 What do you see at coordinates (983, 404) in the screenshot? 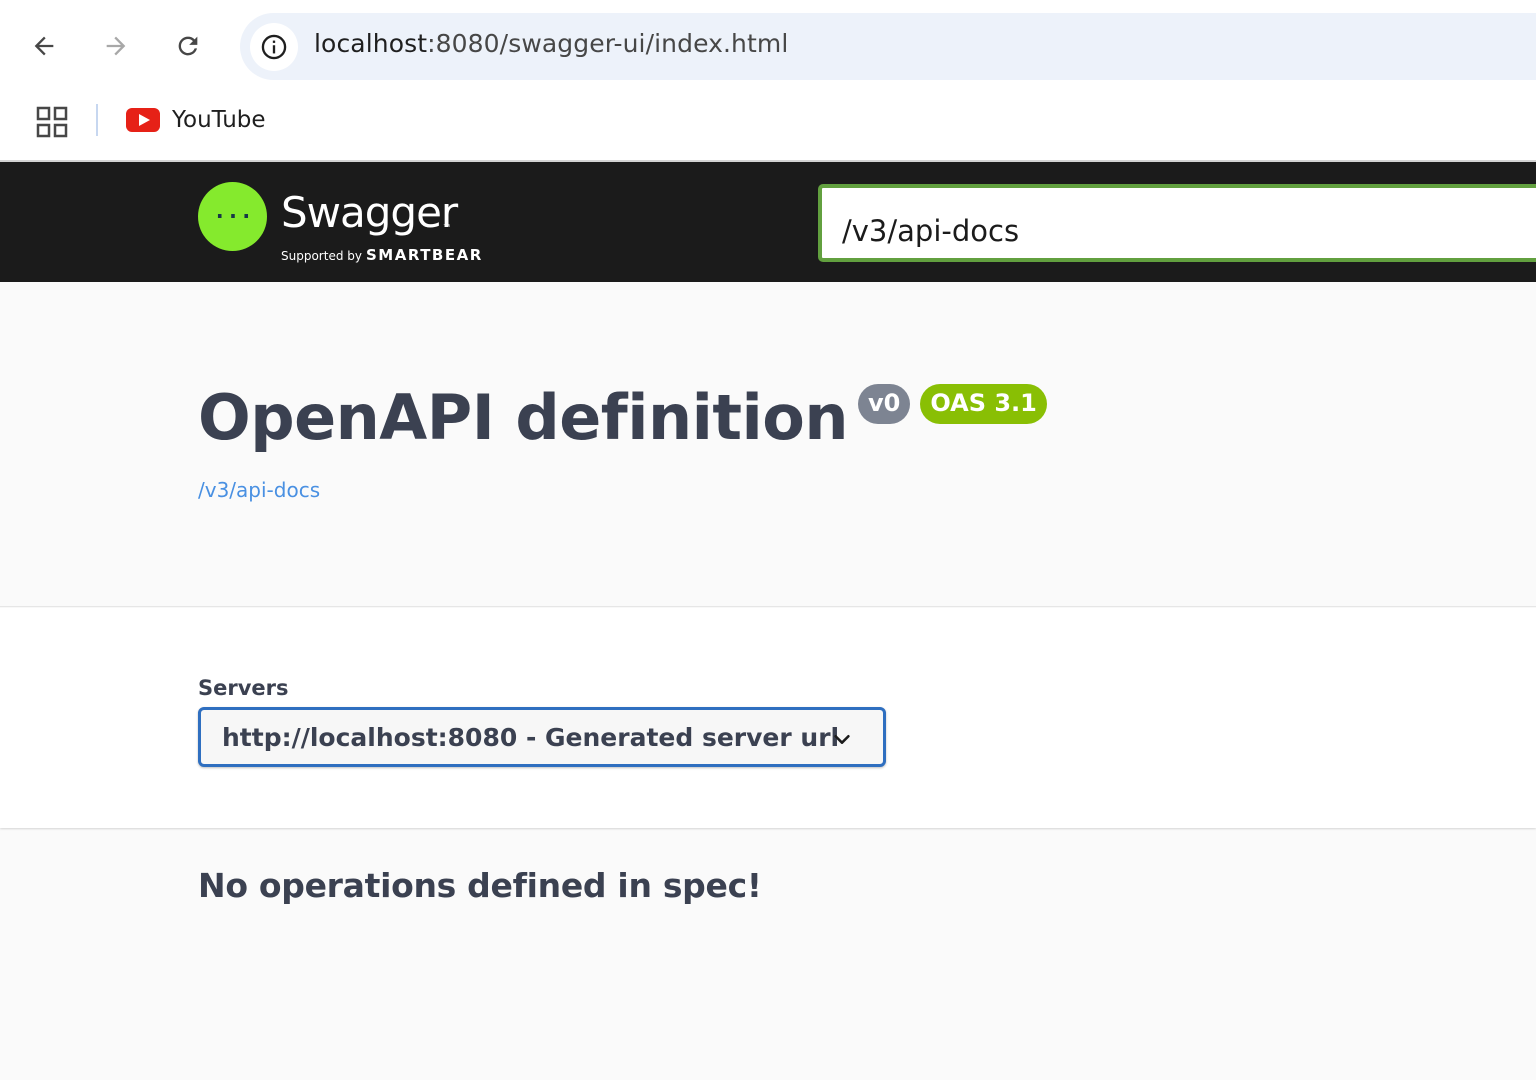
I see `oas-badge: OAS 3.1` at bounding box center [983, 404].